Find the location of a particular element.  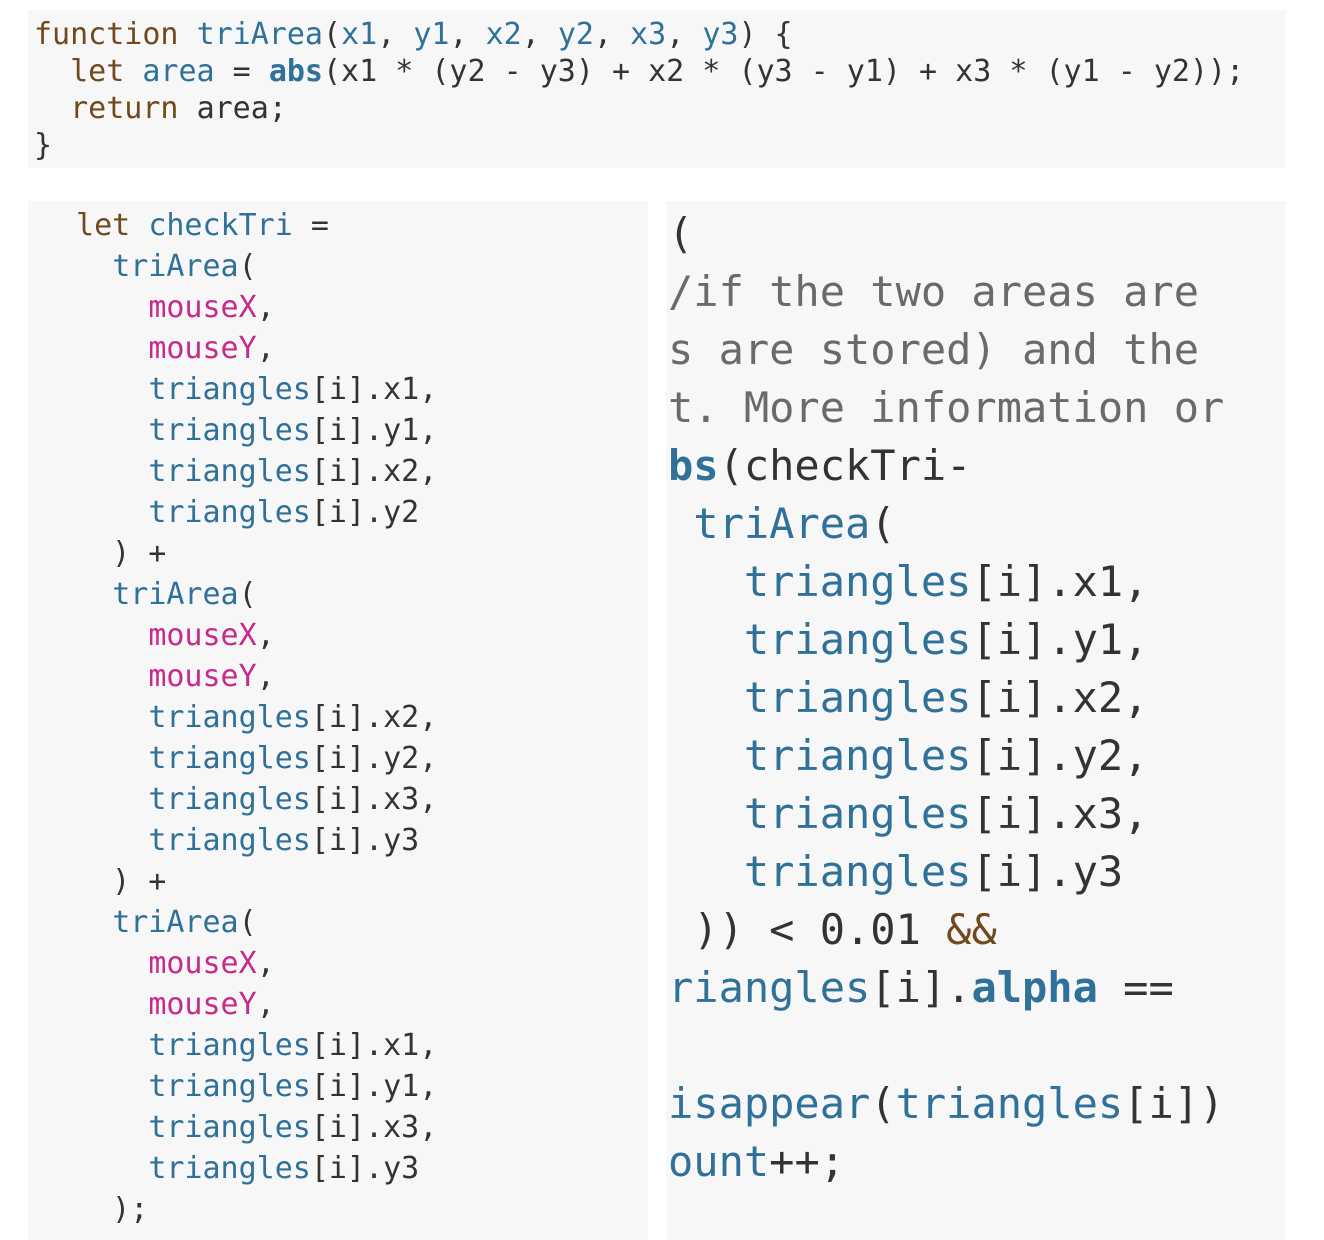

code-token: y1 is located at coordinates (431, 34).